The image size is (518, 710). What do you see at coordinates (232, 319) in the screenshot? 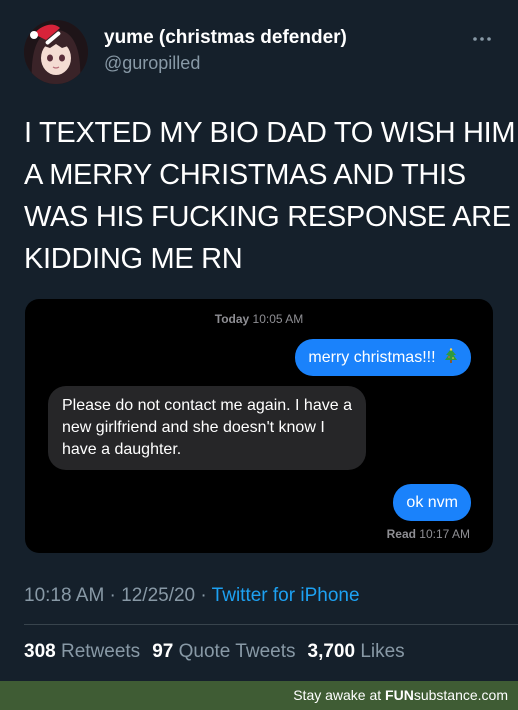
I see `message-date-label: Today` at bounding box center [232, 319].